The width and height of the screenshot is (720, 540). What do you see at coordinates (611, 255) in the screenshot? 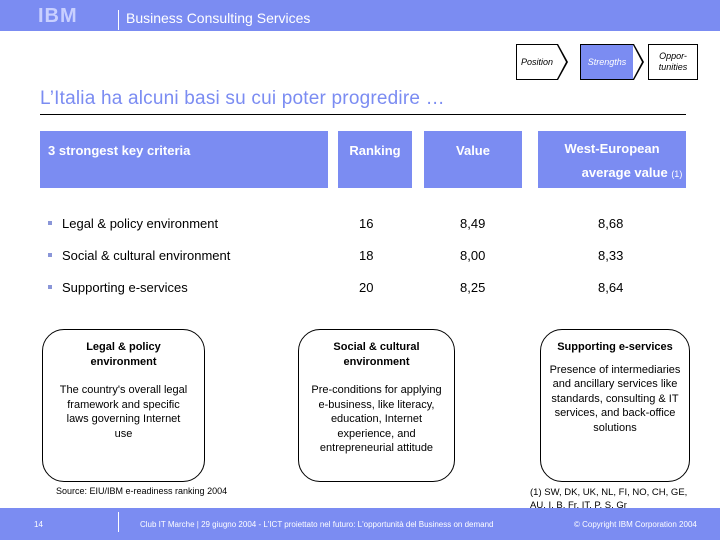
I see `row-west: 8,33` at bounding box center [611, 255].